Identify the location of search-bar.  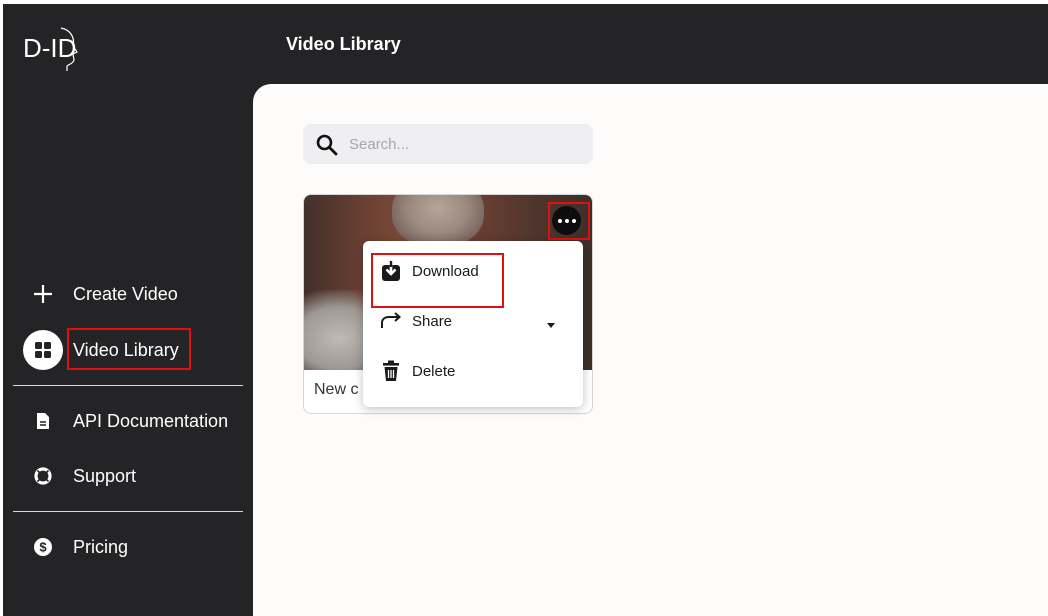
(448, 144).